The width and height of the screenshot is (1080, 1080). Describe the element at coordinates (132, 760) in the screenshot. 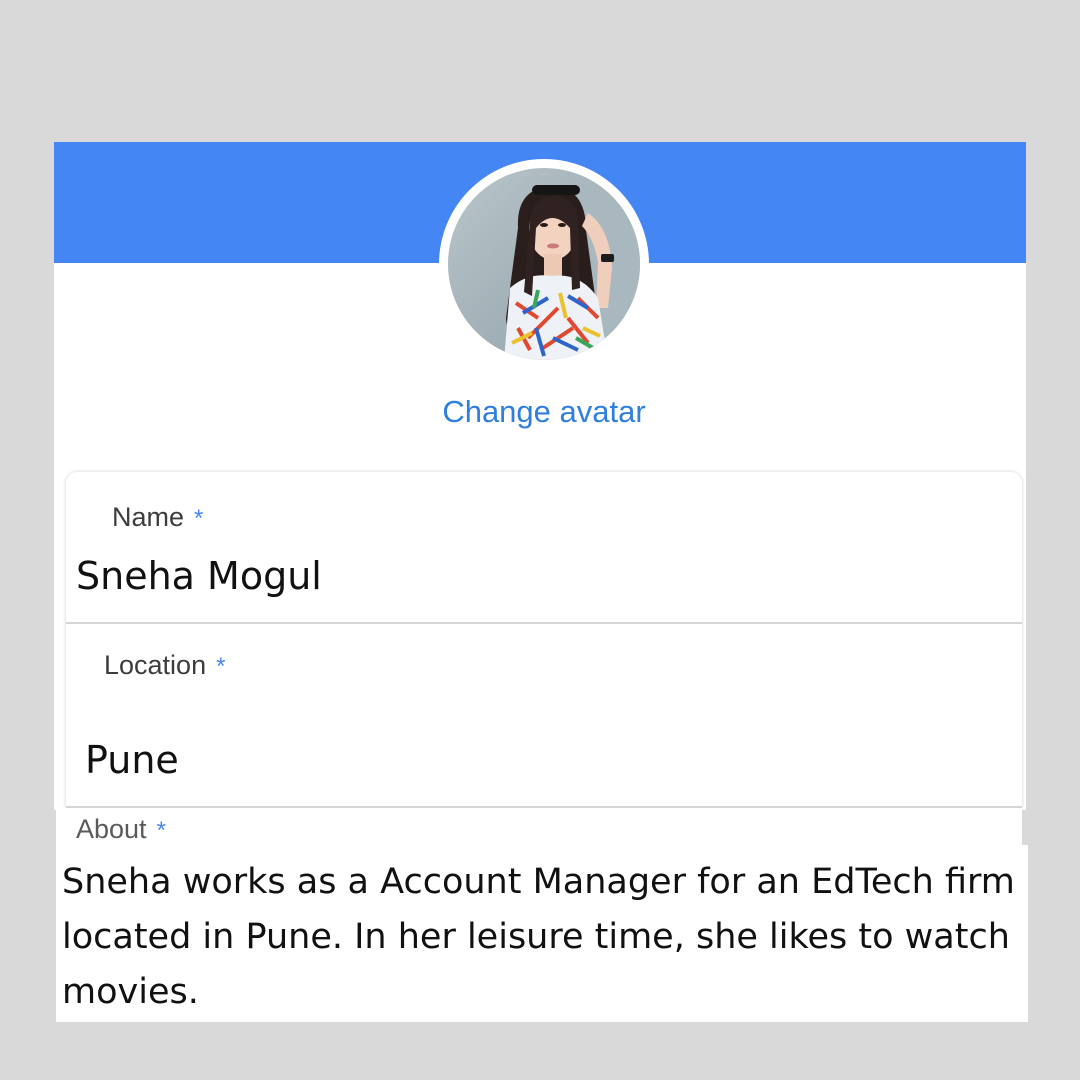

I see `location-input-value: Pune` at that location.